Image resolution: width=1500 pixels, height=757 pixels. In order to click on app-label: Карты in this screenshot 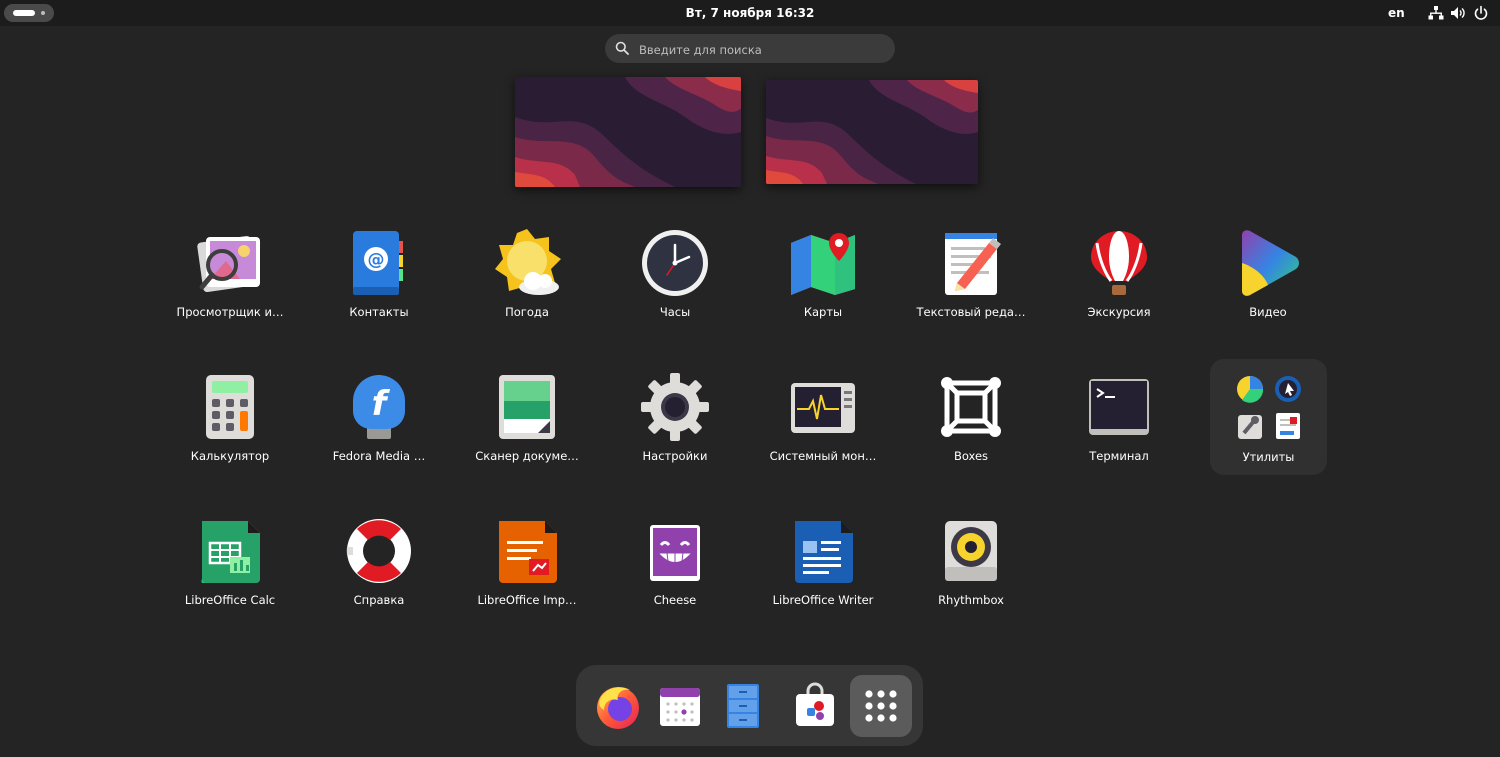, I will do `click(823, 312)`.